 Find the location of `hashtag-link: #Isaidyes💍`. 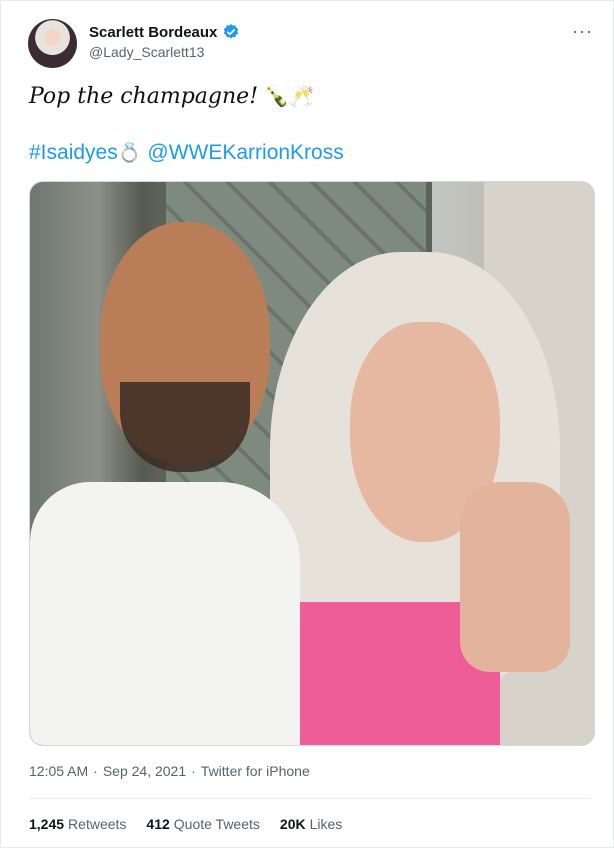

hashtag-link: #Isaidyes💍 is located at coordinates (85, 153).